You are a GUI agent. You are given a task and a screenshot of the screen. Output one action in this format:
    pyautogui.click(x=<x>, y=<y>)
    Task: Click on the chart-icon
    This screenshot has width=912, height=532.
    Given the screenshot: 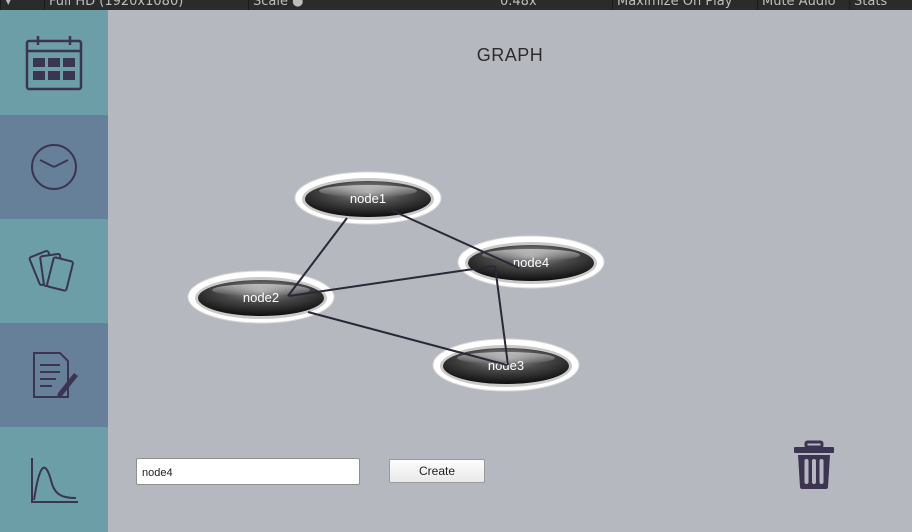 What is the action you would take?
    pyautogui.click(x=54, y=480)
    